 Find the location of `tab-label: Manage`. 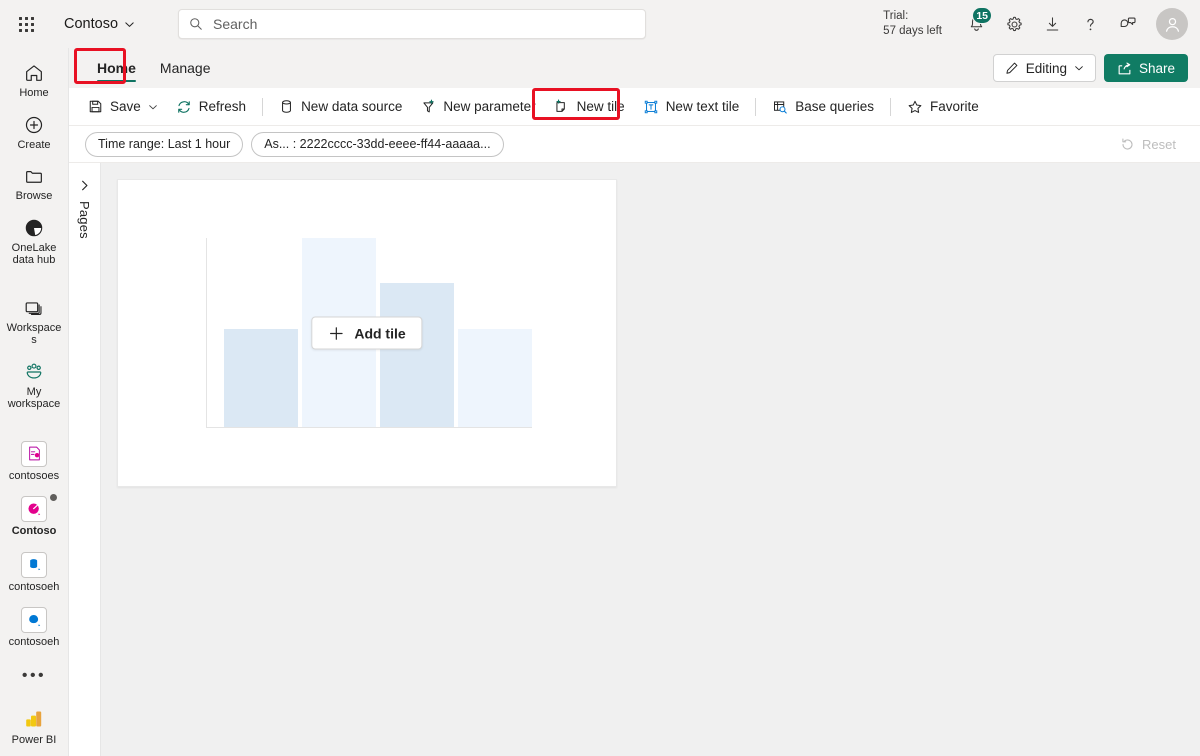

tab-label: Manage is located at coordinates (185, 68).